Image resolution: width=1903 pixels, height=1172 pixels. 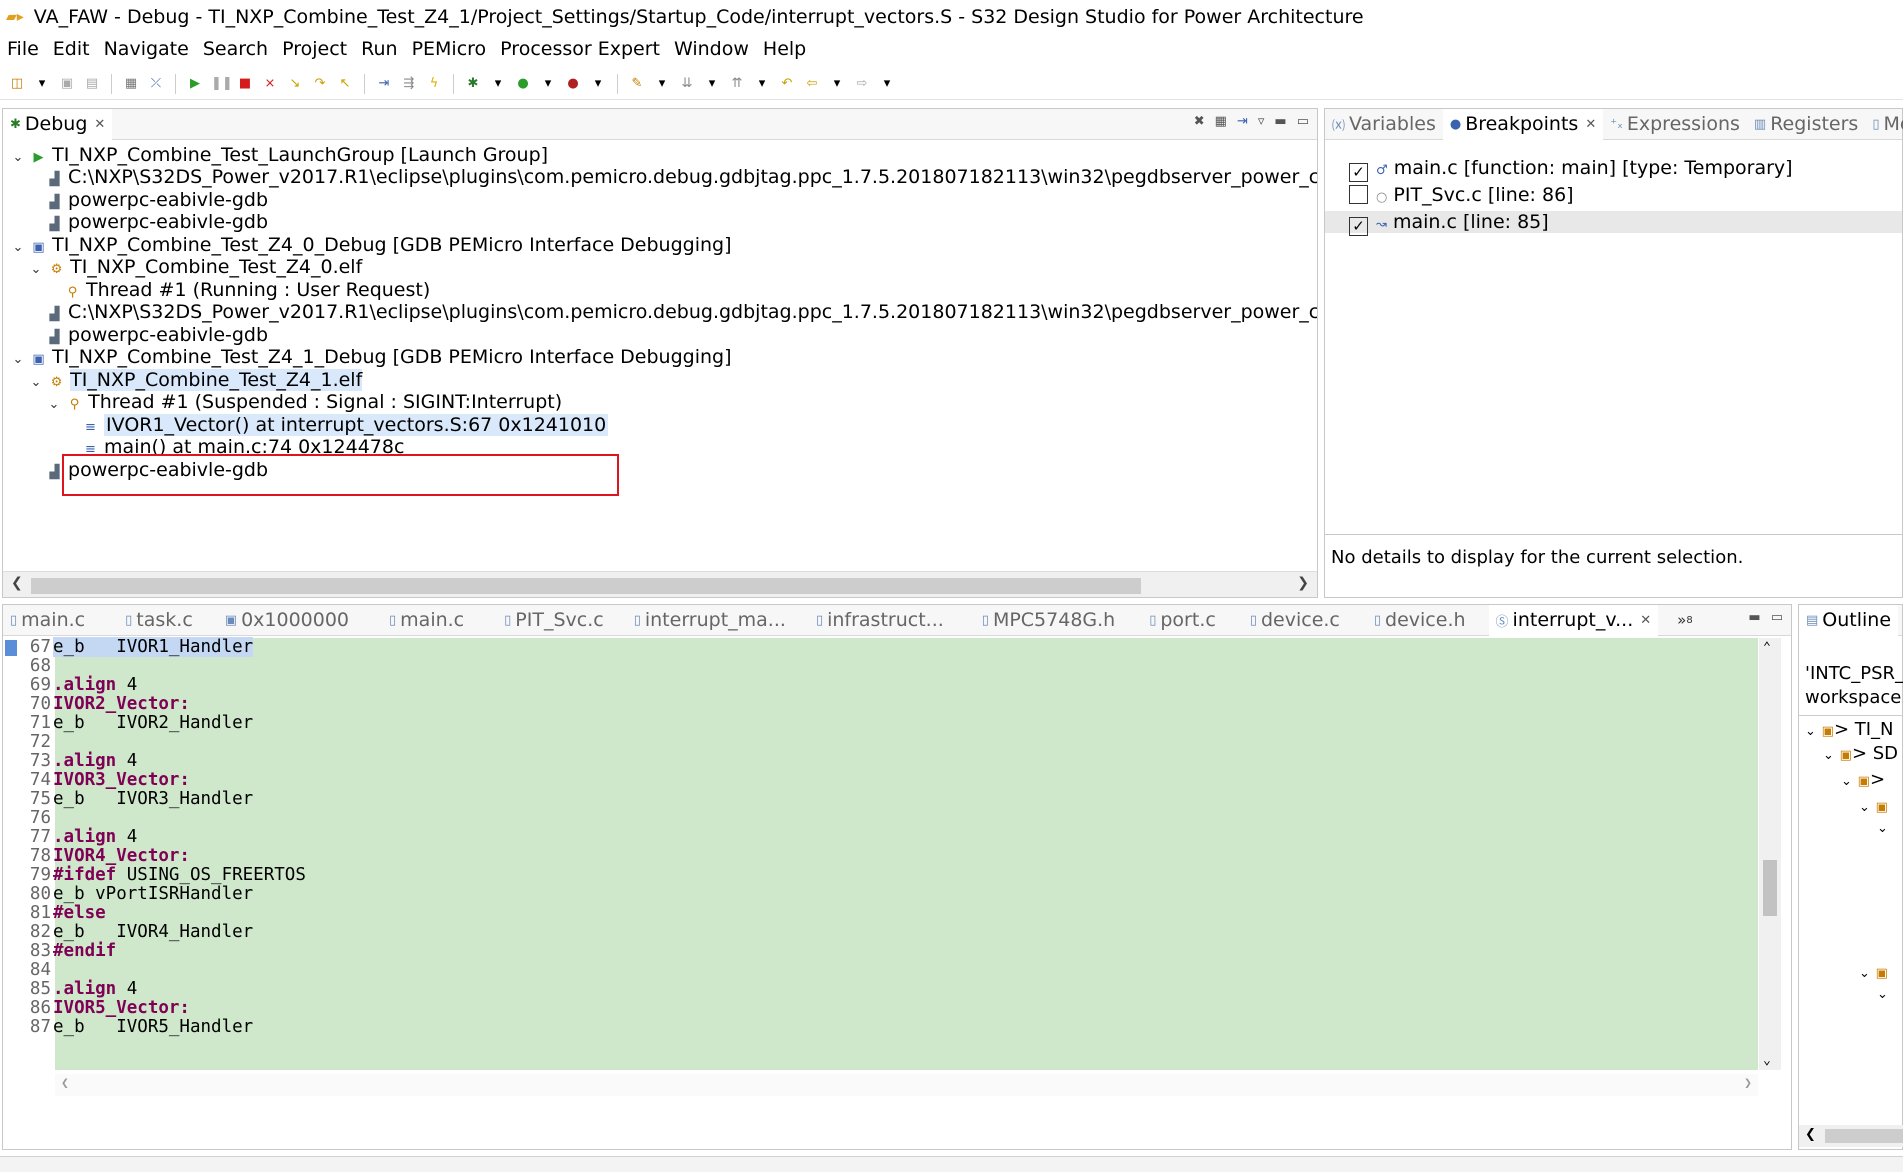 I want to click on outline-item: ⌄ ▣>, so click(x=1863, y=779).